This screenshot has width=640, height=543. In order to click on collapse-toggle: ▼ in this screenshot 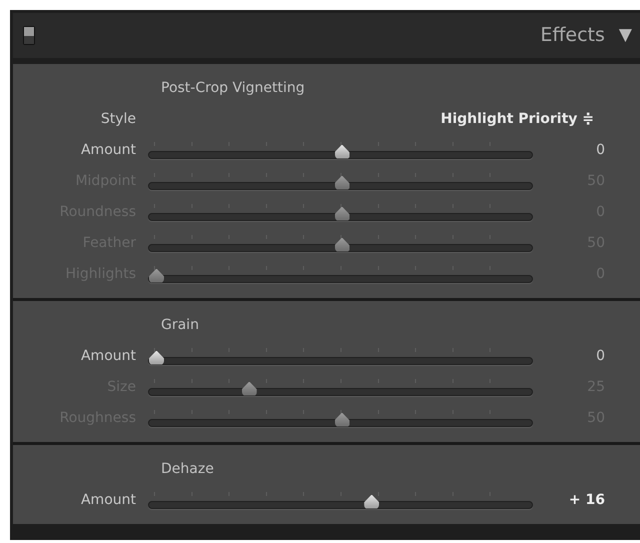, I will do `click(625, 35)`.